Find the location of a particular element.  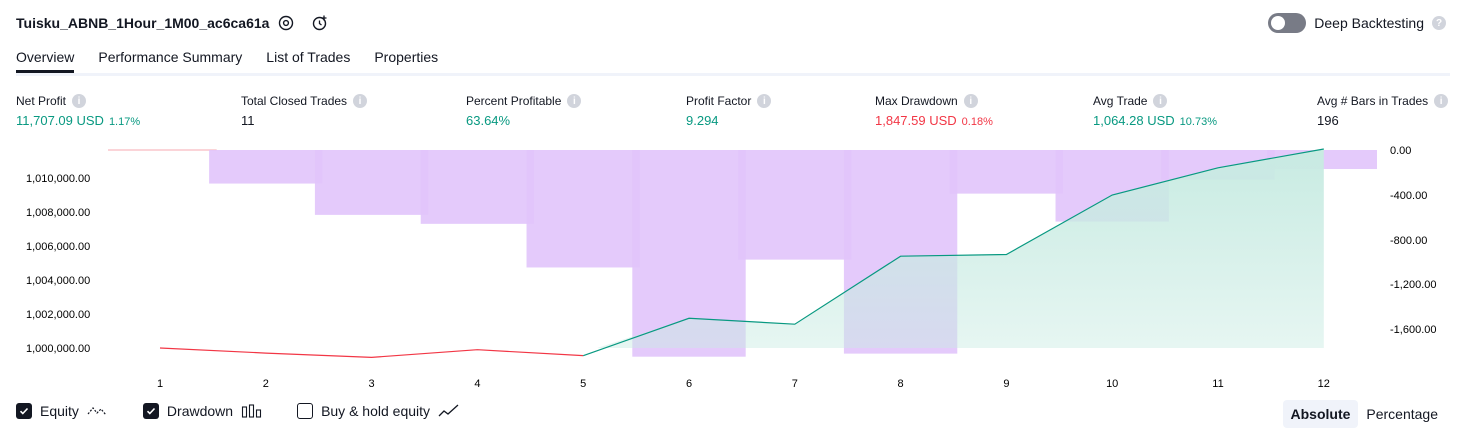

metric-label: Total Closed Trades is located at coordinates (294, 101).